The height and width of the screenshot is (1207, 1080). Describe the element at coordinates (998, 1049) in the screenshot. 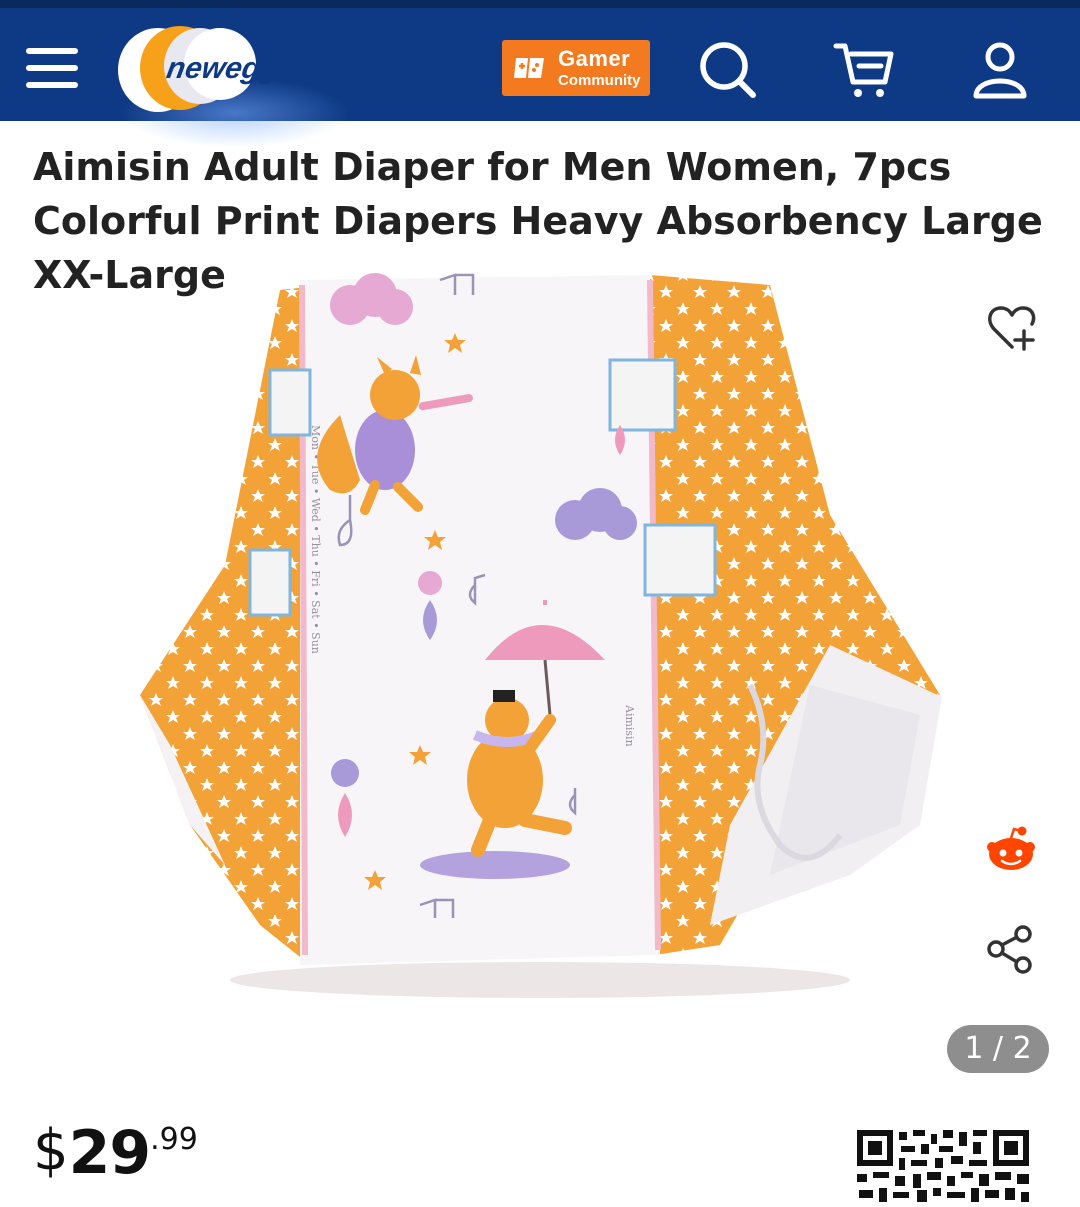

I see `image-counter: 1 / 2` at that location.